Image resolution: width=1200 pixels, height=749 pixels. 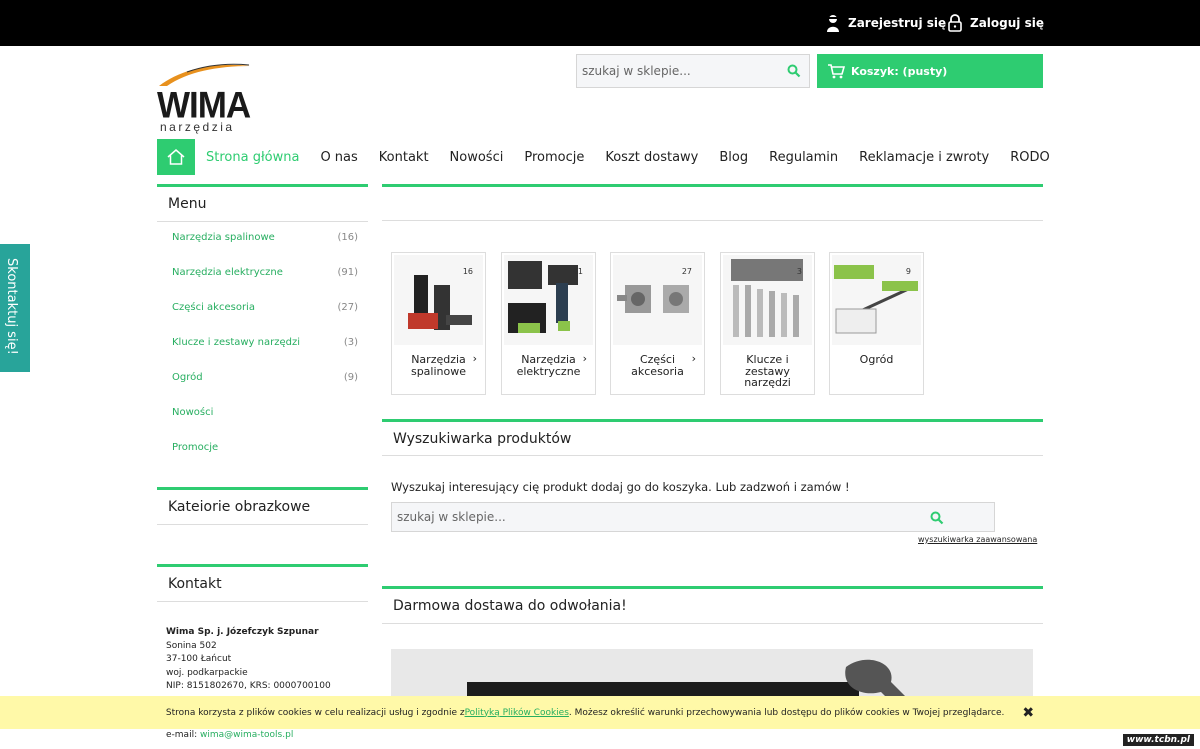 I want to click on nav-item-shipping-cost: Koszt dostawy, so click(x=651, y=157).